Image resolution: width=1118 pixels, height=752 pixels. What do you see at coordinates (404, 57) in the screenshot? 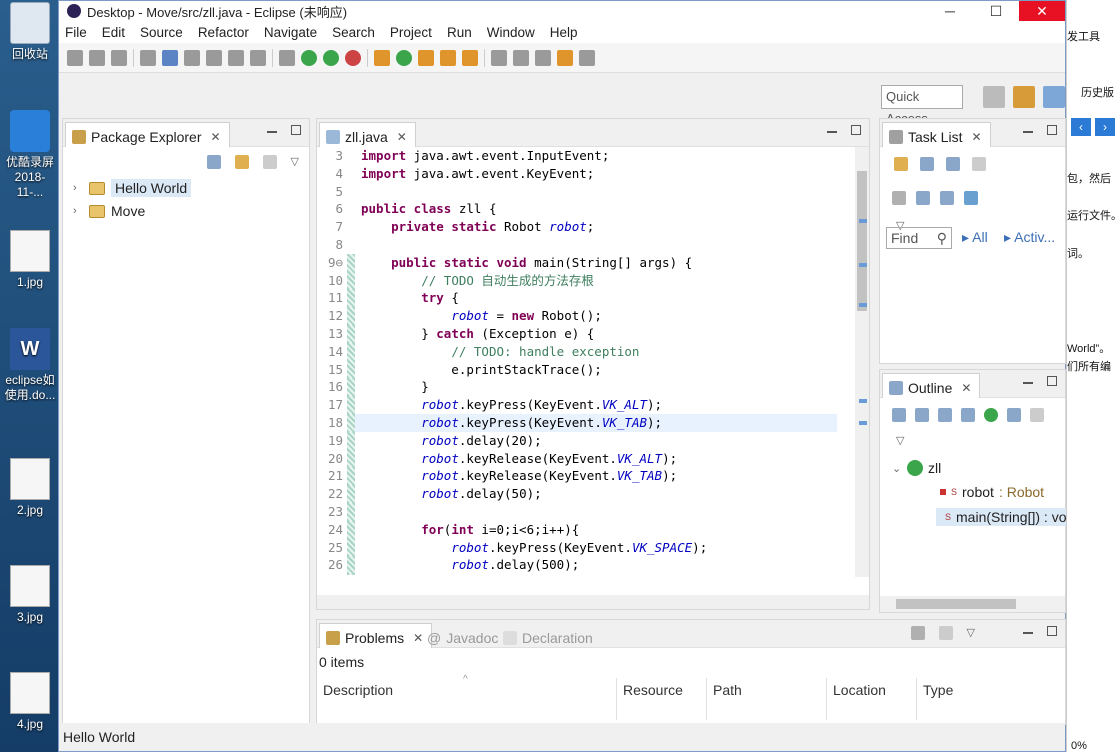
I see `new-class-icon` at bounding box center [404, 57].